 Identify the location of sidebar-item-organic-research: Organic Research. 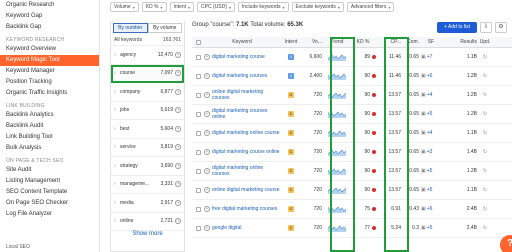
(49, 5).